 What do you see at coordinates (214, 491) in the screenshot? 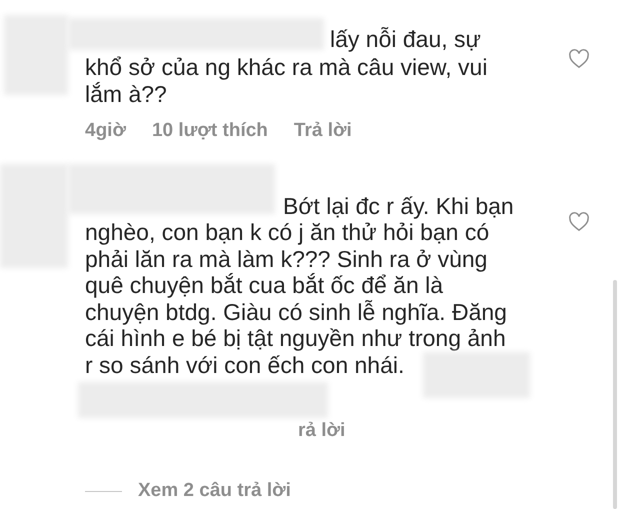
I see `view-replies-link: Xem 2 câu trả lời` at bounding box center [214, 491].